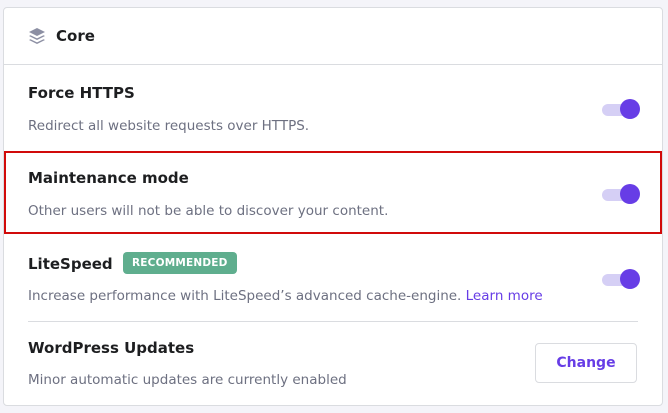 This screenshot has height=413, width=668. What do you see at coordinates (81, 93) in the screenshot?
I see `setting-title-force-https: Force HTTPS` at bounding box center [81, 93].